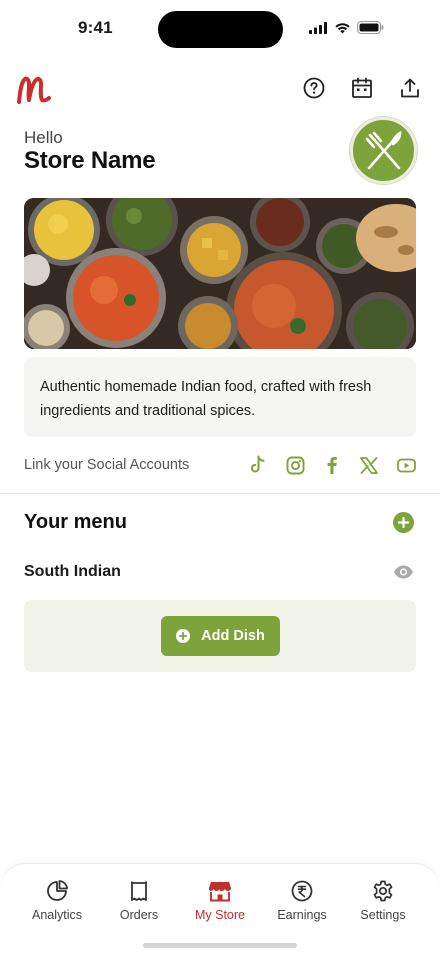 This screenshot has height=956, width=440. What do you see at coordinates (183, 636) in the screenshot?
I see `plus-circle-icon` at bounding box center [183, 636].